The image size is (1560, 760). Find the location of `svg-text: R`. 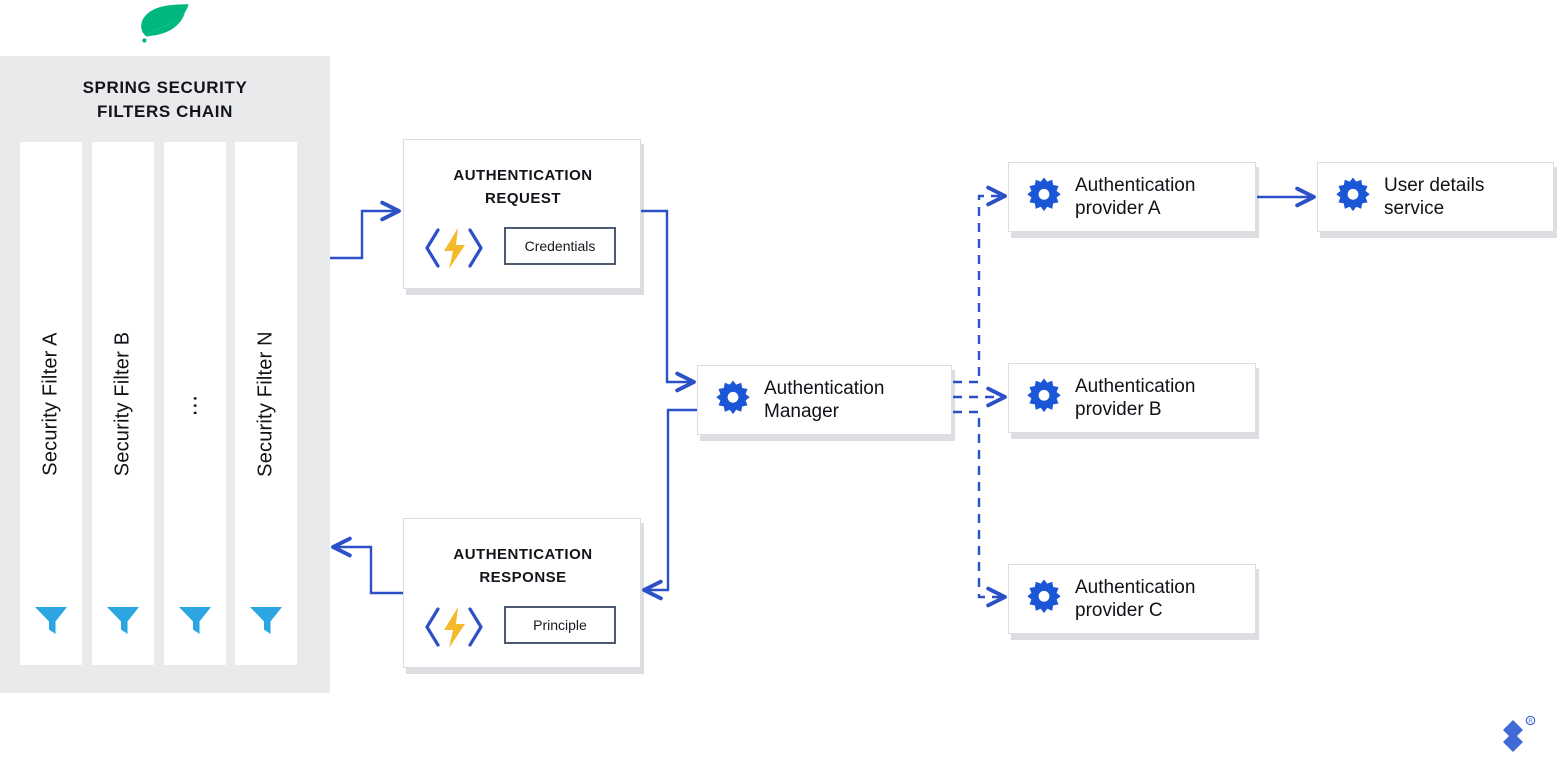

svg-text: R is located at coordinates (1530, 722).